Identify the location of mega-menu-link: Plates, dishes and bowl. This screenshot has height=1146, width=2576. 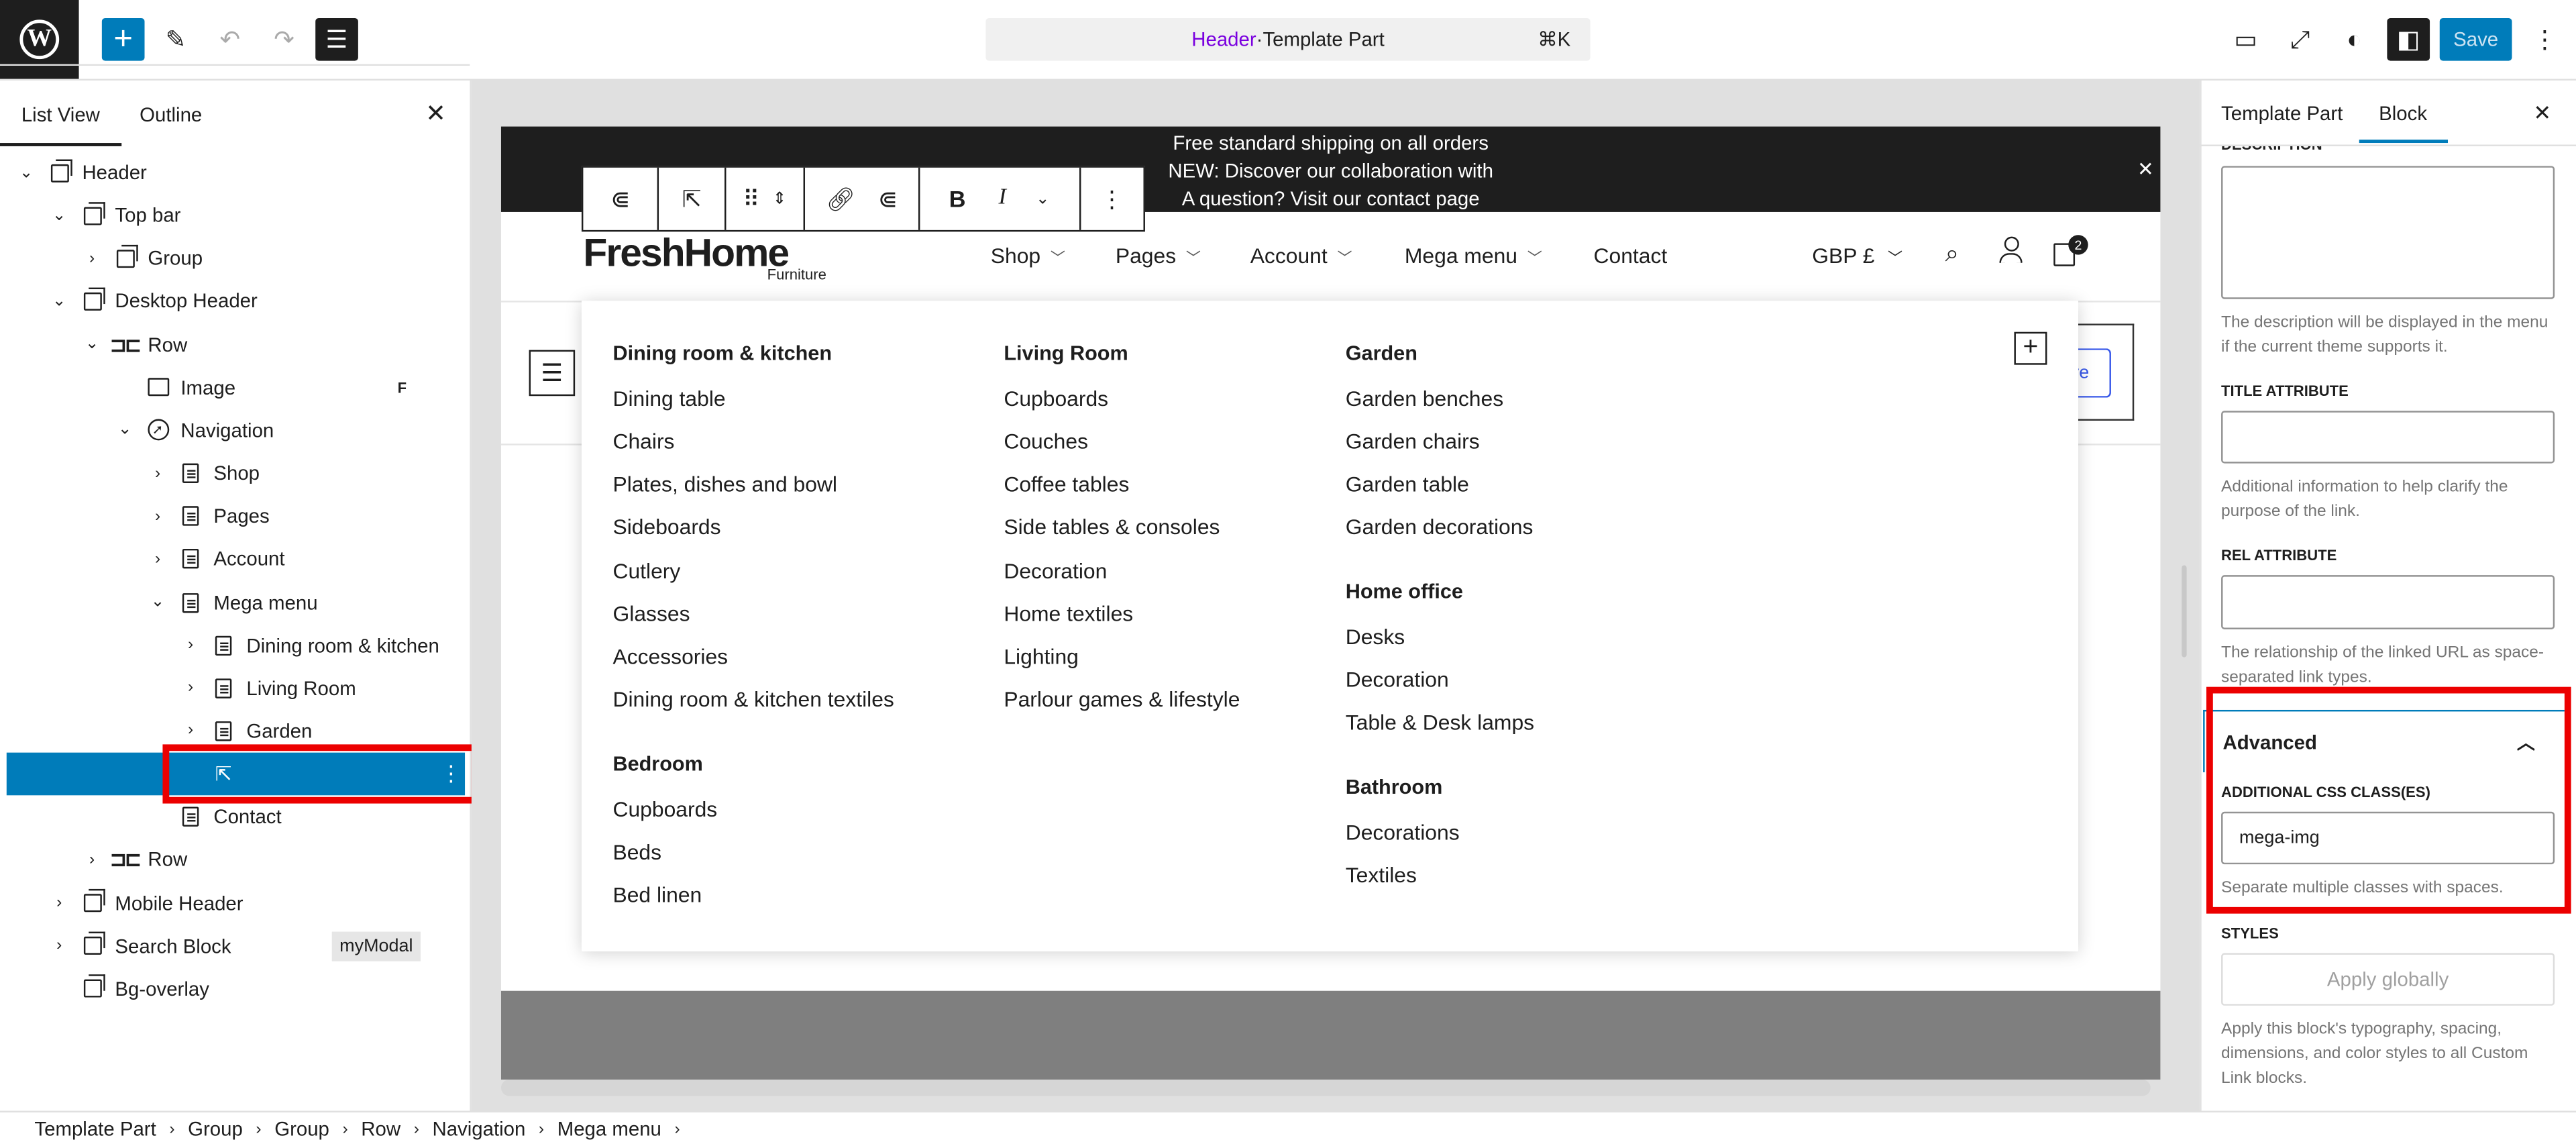
(724, 484).